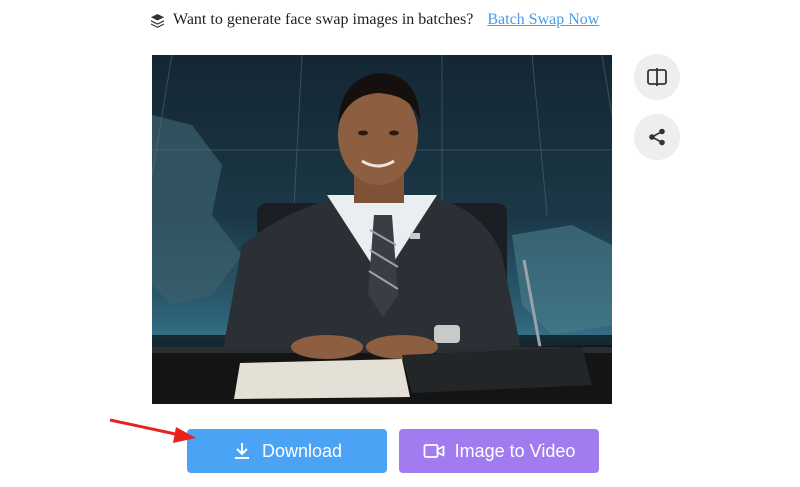 This screenshot has width=800, height=487. Describe the element at coordinates (241, 451) in the screenshot. I see `download-icon` at that location.